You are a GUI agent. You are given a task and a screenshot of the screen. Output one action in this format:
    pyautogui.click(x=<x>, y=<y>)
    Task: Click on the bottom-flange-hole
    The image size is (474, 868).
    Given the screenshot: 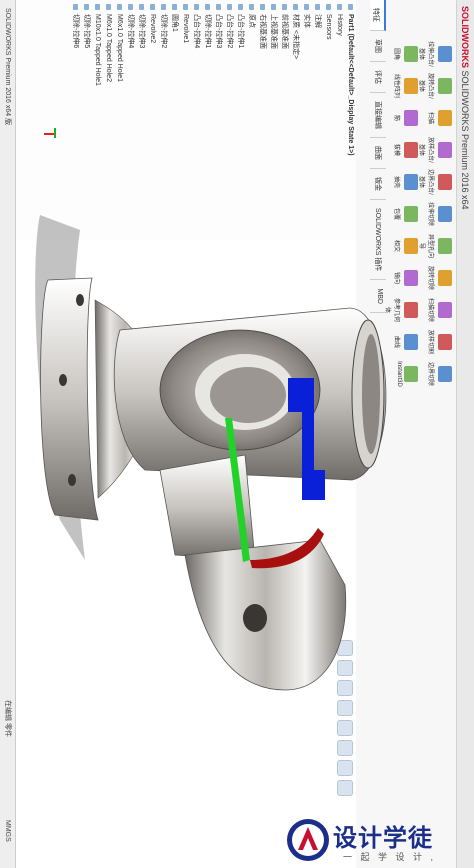 What is the action you would take?
    pyautogui.click(x=255, y=618)
    